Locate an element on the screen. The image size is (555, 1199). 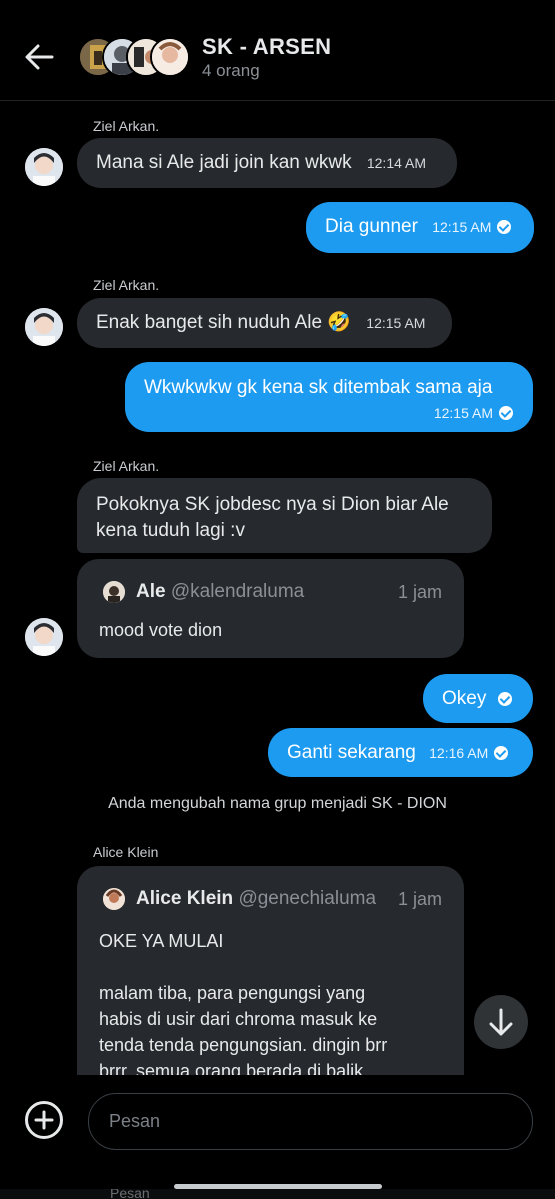
quoted-text: mood vote dion is located at coordinates (161, 630).